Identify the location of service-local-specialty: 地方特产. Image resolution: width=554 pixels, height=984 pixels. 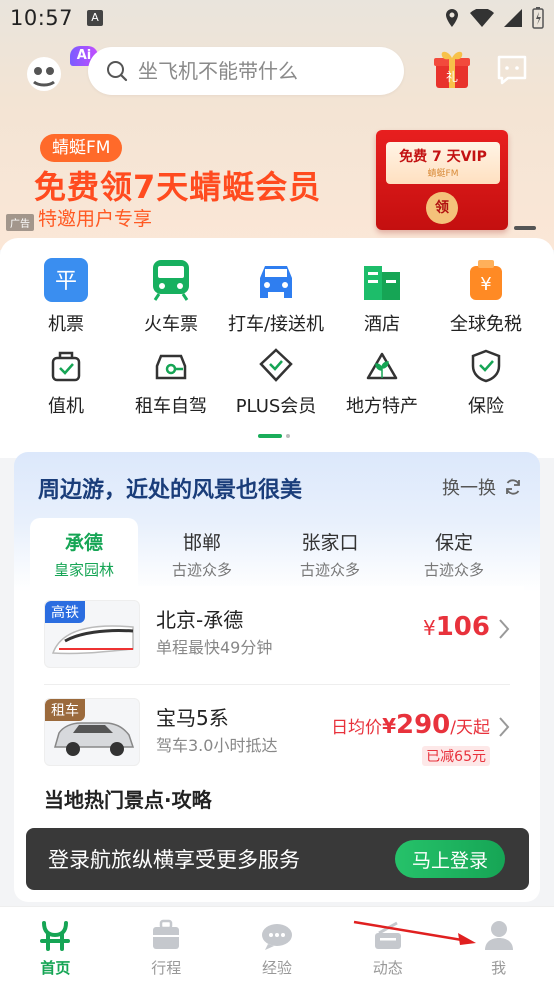
(382, 383).